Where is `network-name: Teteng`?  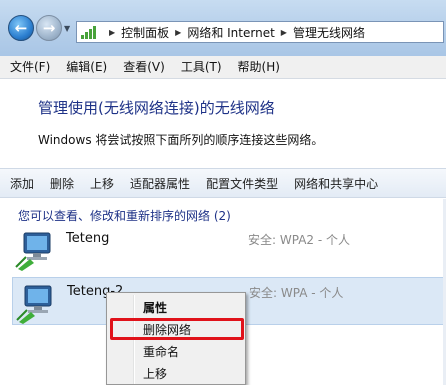
network-name: Teteng is located at coordinates (88, 238).